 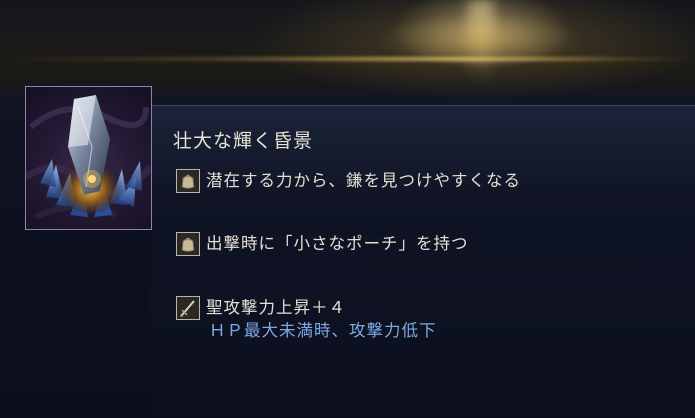 I want to click on effect-text-1: 潜在する力から、鎌を見つけやすくなる, so click(x=363, y=180).